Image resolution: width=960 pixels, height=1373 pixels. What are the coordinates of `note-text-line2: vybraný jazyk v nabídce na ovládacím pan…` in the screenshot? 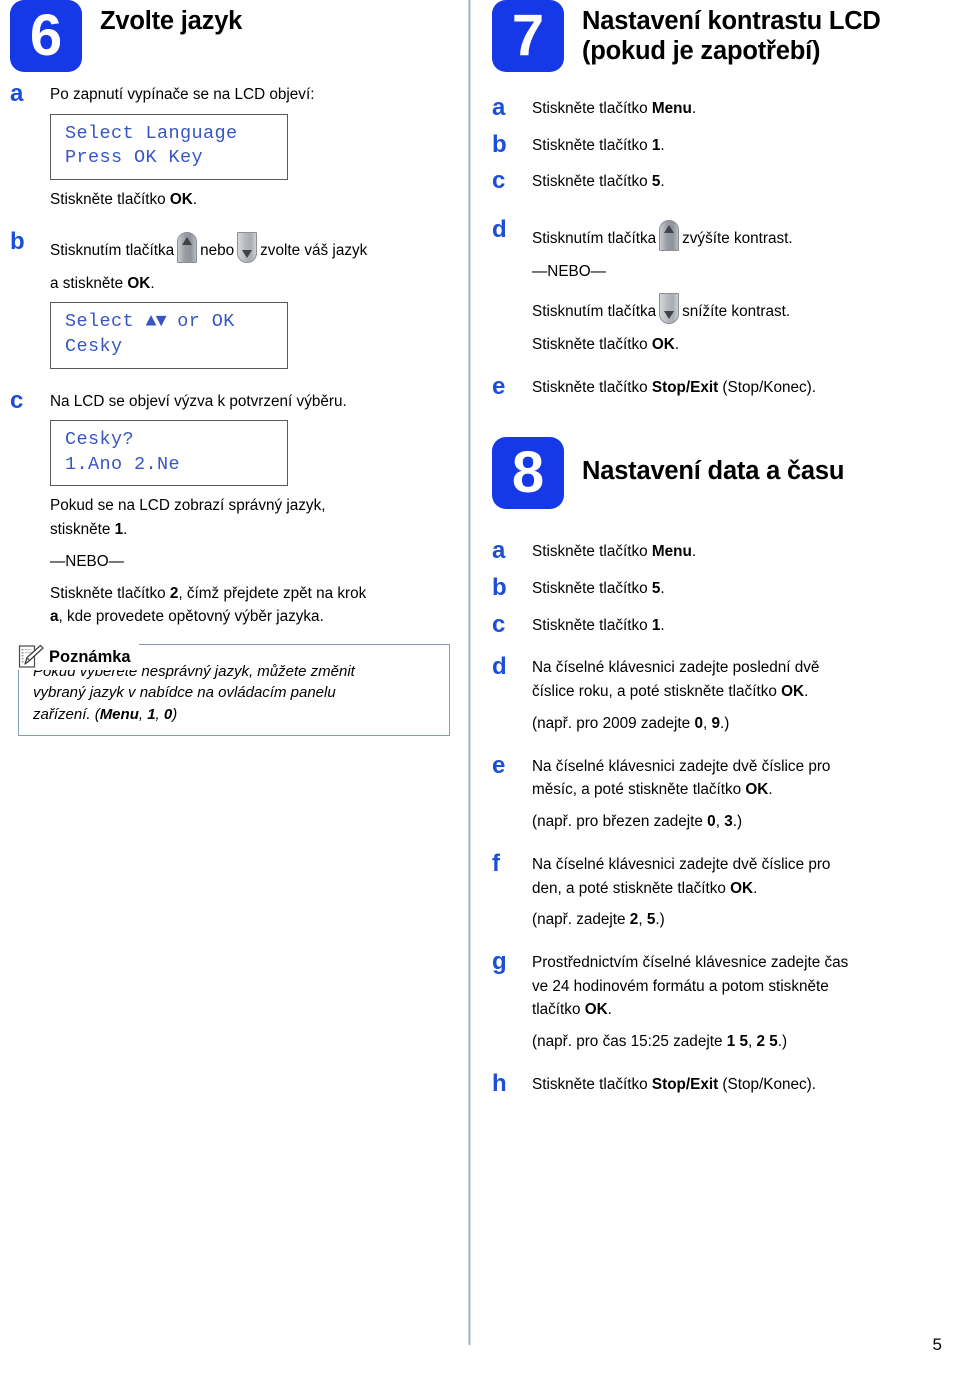 It's located at (184, 693).